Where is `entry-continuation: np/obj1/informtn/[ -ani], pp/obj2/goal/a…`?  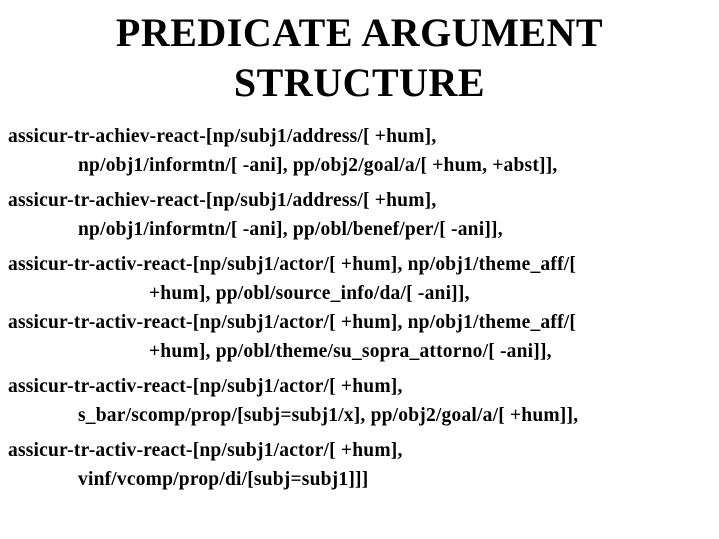 entry-continuation: np/obj1/informtn/[ -ani], pp/obj2/goal/a… is located at coordinates (318, 165).